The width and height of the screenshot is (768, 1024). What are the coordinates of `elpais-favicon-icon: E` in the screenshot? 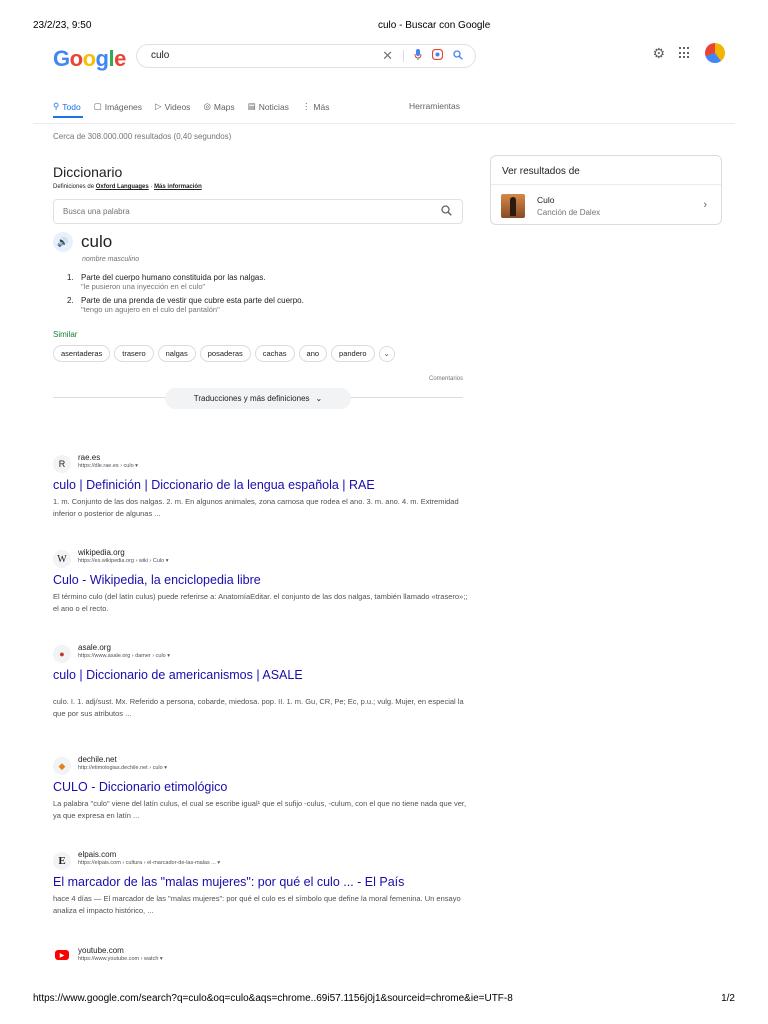 It's located at (62, 861).